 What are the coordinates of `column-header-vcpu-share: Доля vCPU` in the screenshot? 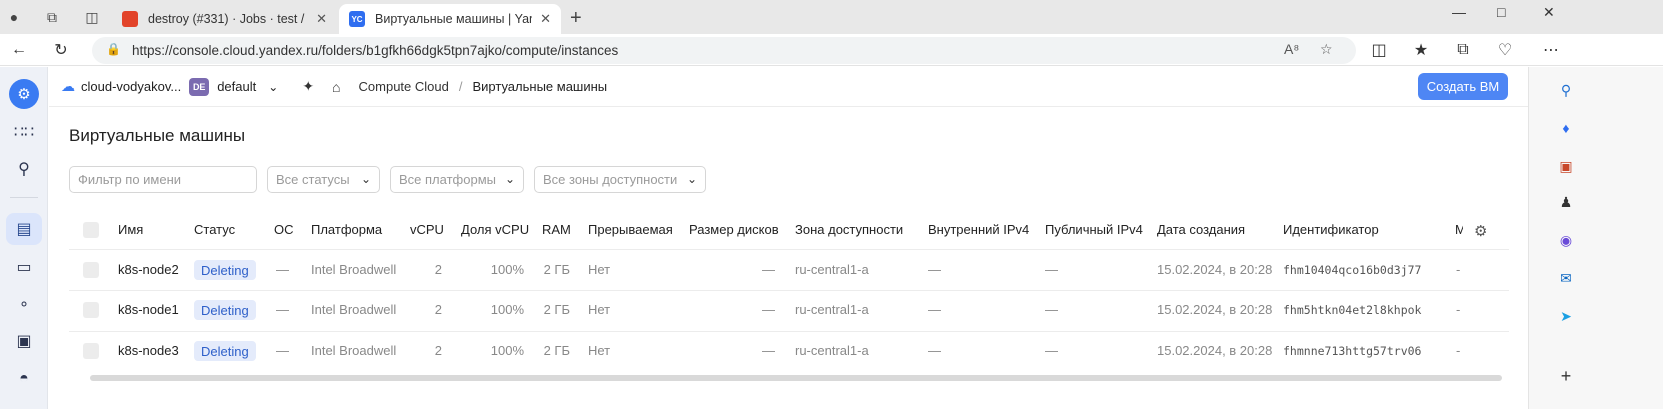 It's located at (495, 229).